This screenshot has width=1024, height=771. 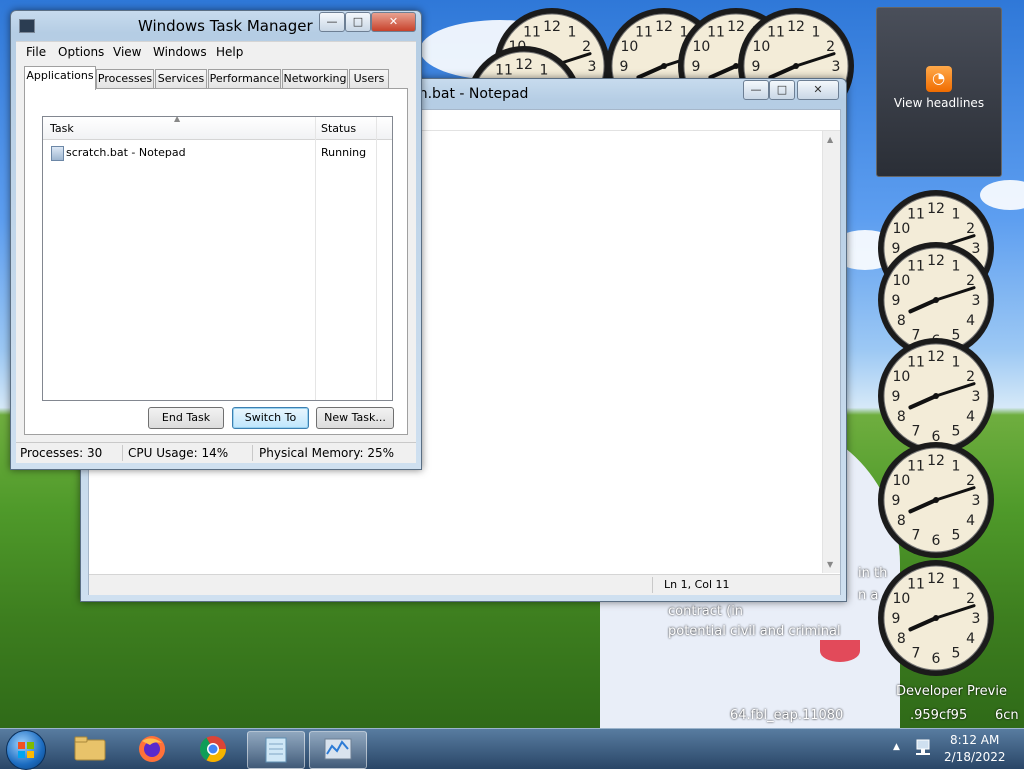 What do you see at coordinates (706, 611) in the screenshot?
I see `wallpaper-text: contract (in` at bounding box center [706, 611].